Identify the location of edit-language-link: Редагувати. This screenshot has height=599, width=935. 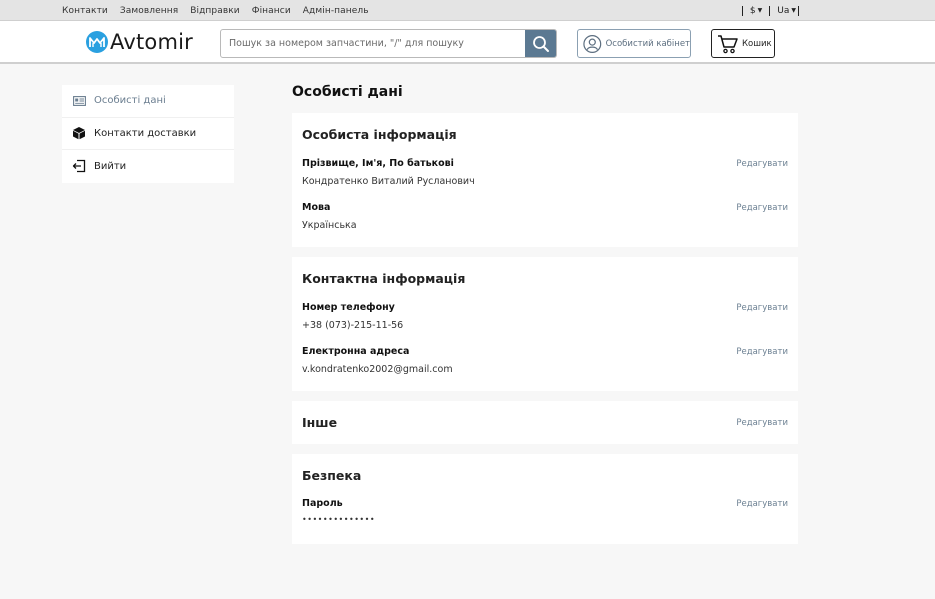
(762, 208).